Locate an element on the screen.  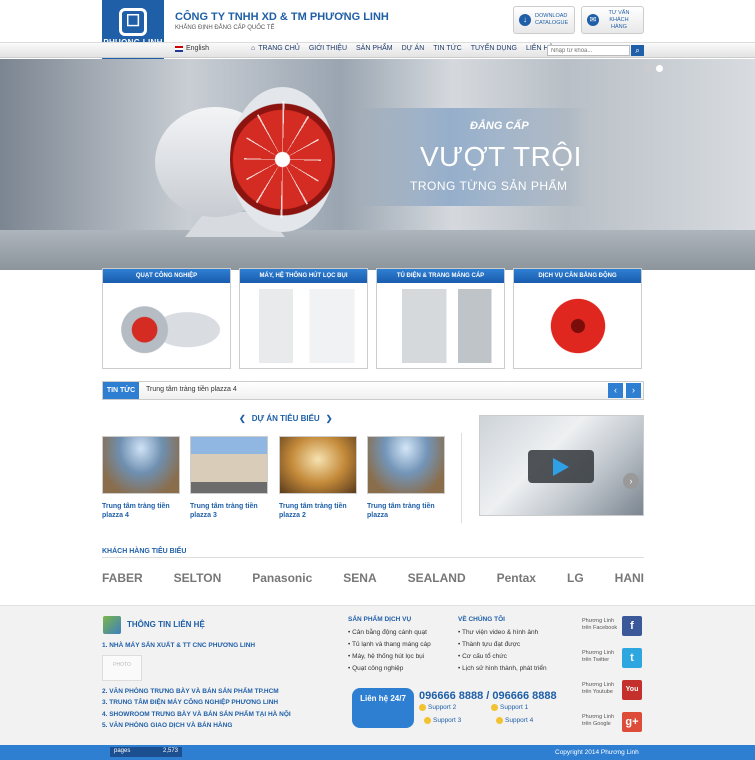
video-next-button: › is located at coordinates (631, 481).